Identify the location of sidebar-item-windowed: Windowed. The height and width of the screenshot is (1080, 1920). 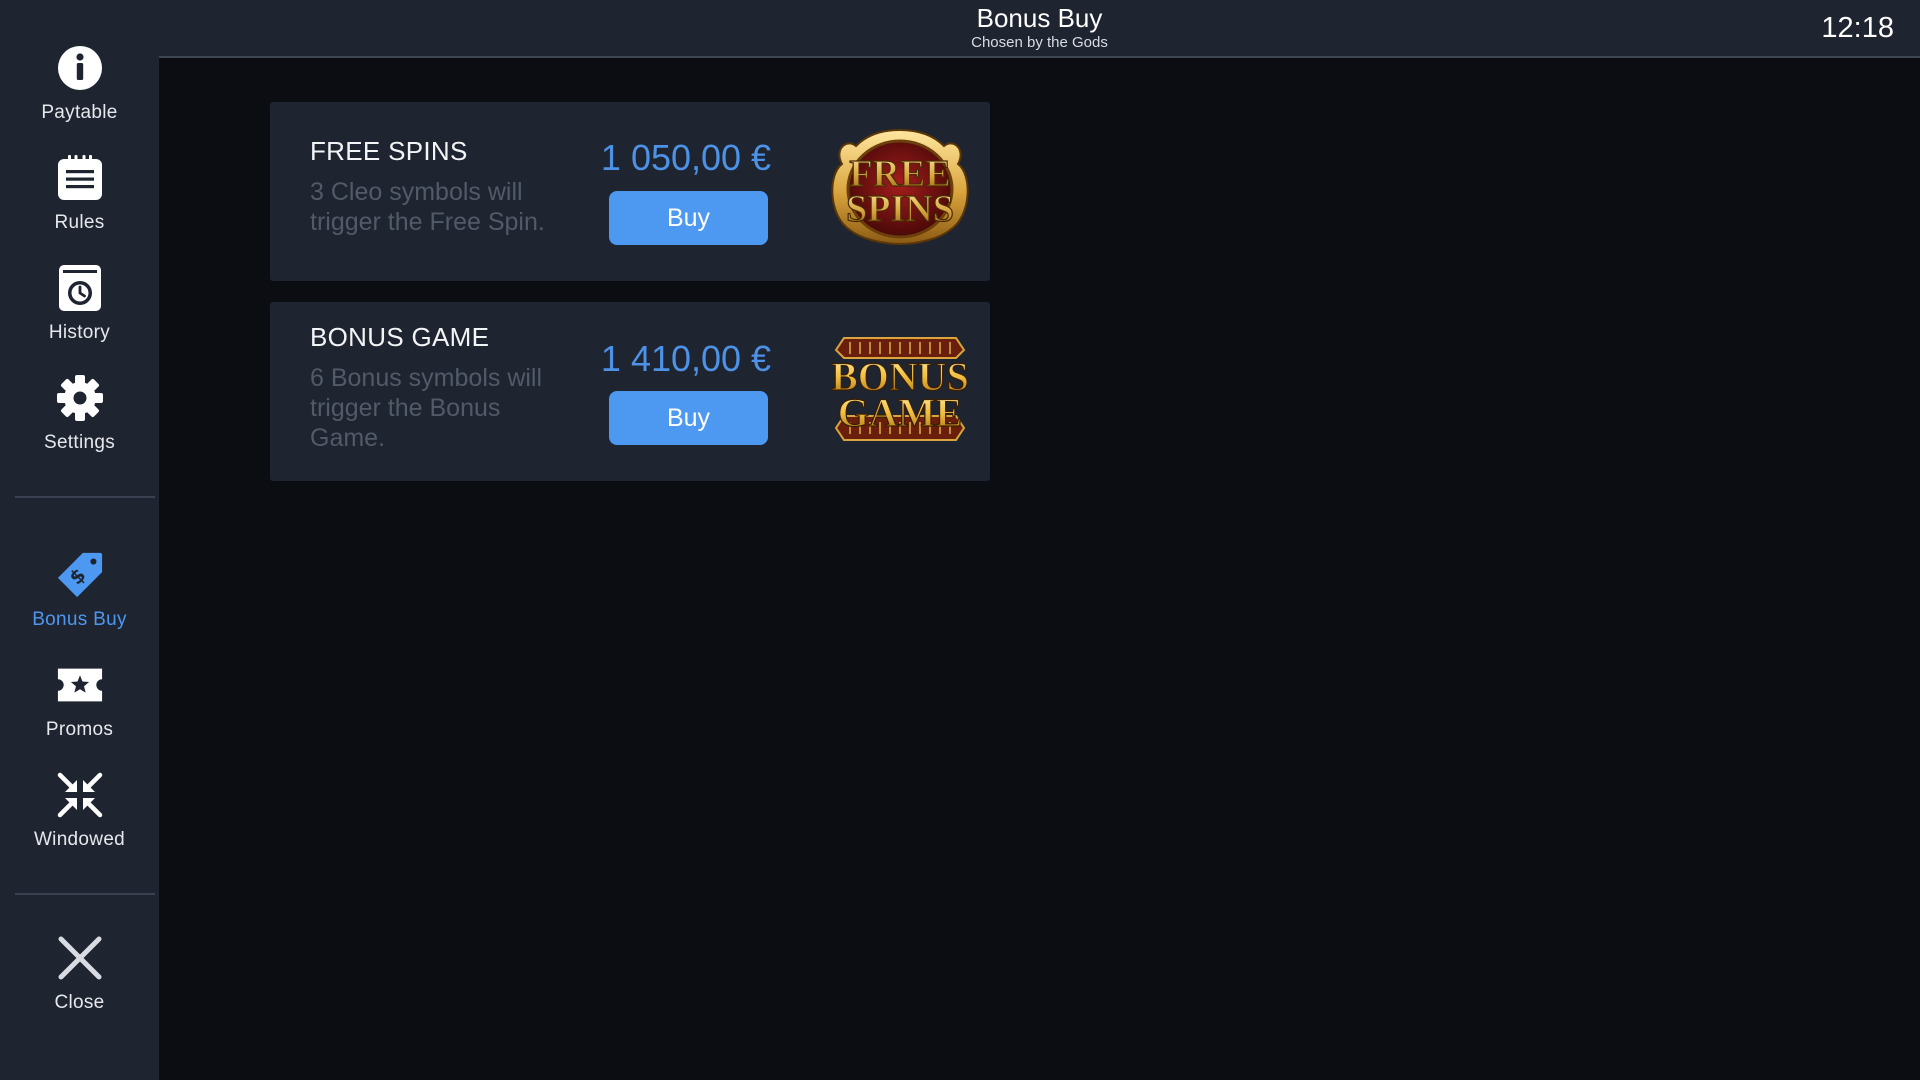
(79, 807).